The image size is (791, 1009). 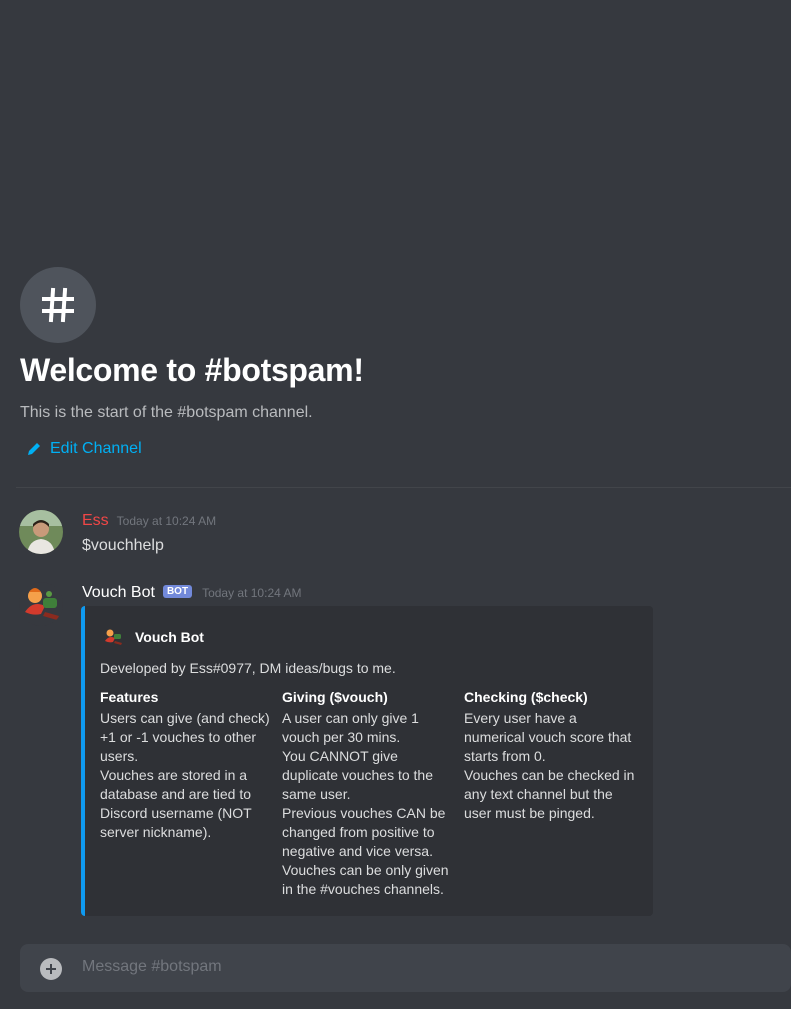 I want to click on field-line: users., so click(x=119, y=756).